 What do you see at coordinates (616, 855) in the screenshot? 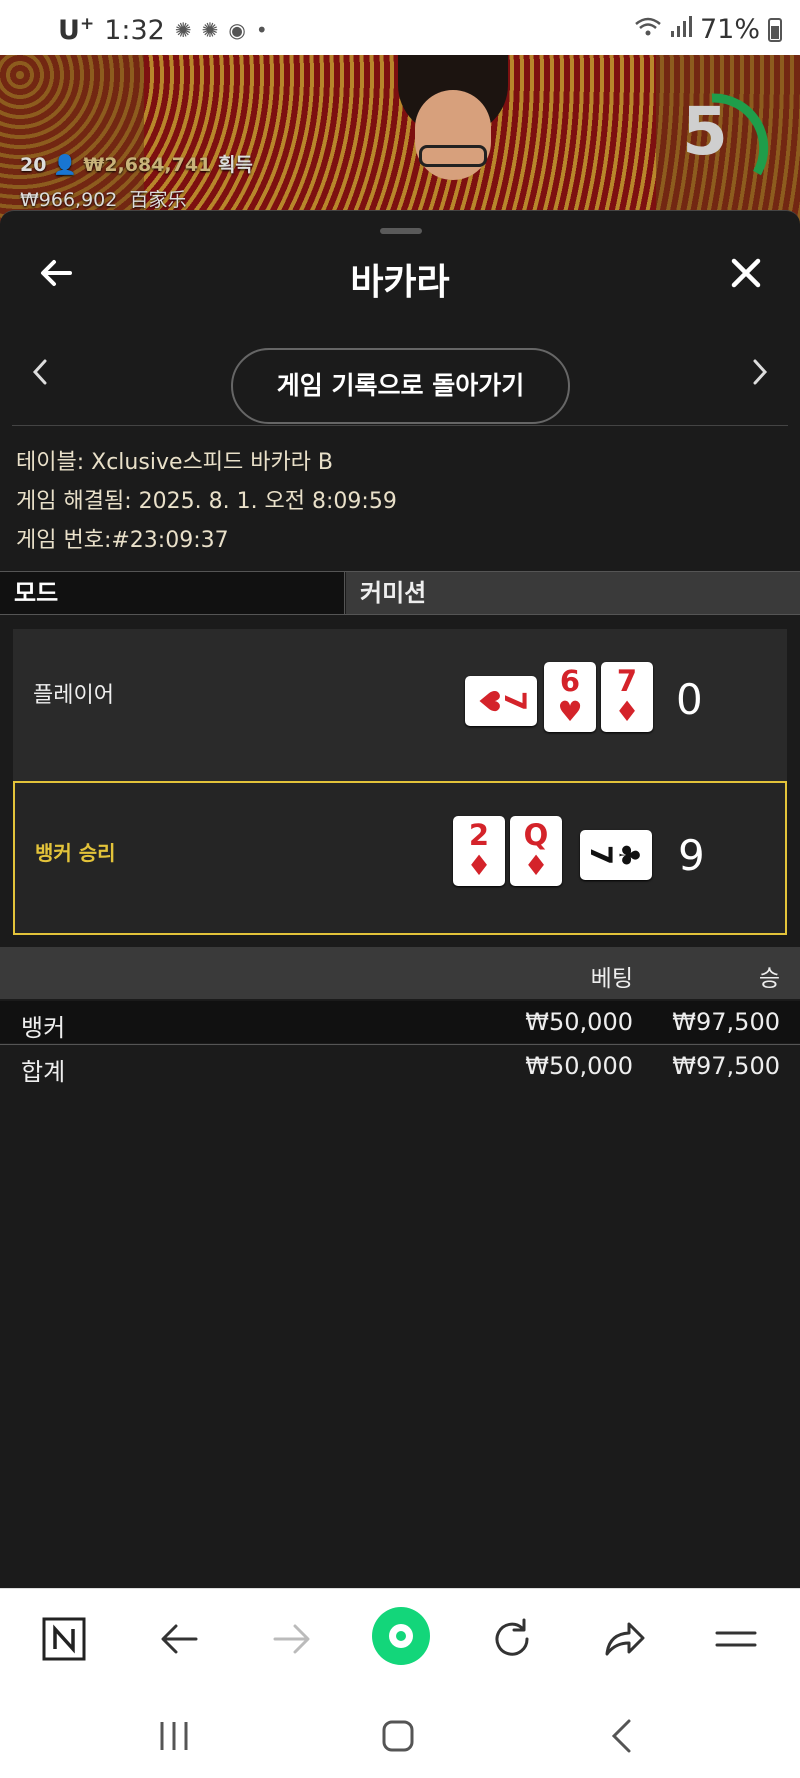
I see `banker-card-3: 7 ♣` at bounding box center [616, 855].